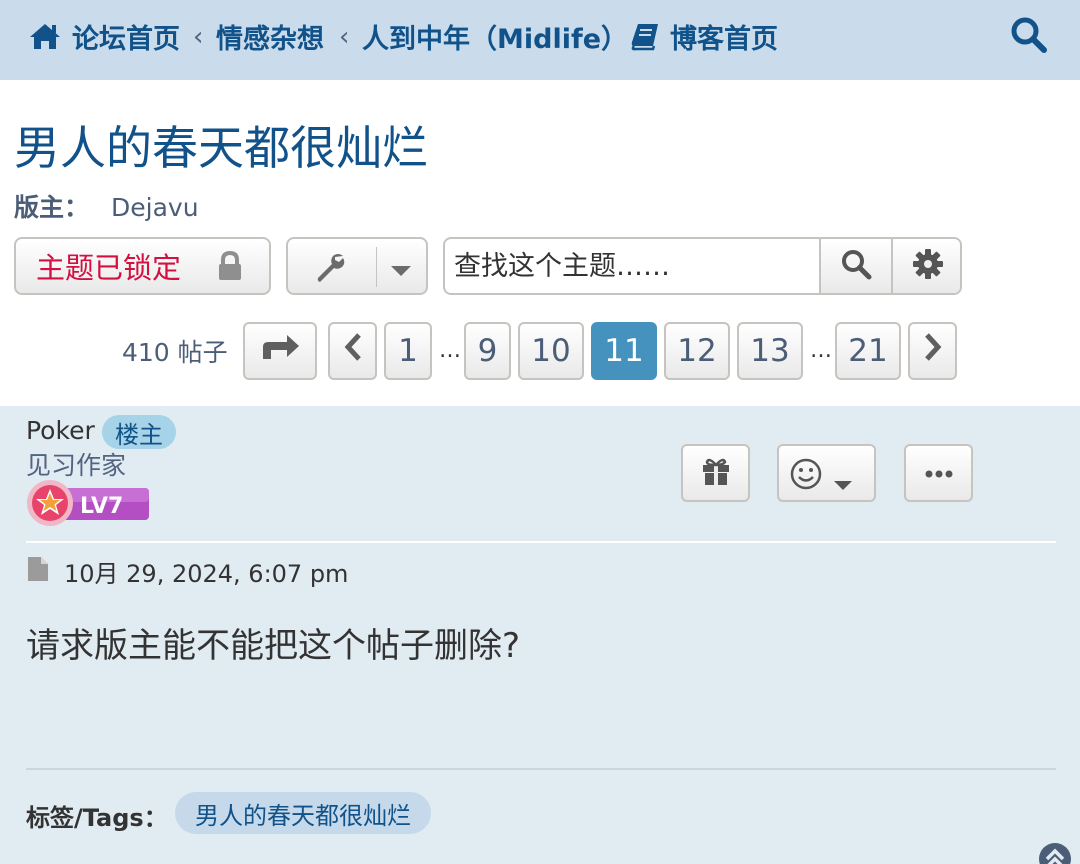 Image resolution: width=1080 pixels, height=864 pixels. Describe the element at coordinates (357, 266) in the screenshot. I see `topic-tools-button` at that location.